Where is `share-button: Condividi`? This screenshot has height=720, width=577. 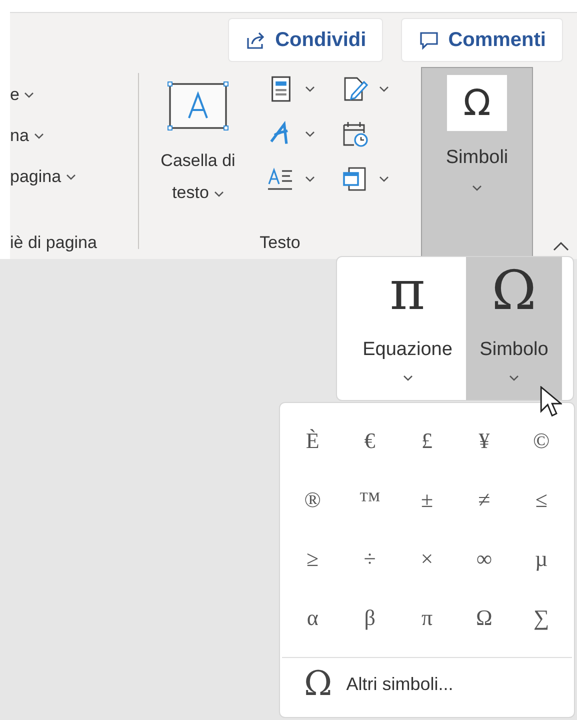
share-button: Condividi is located at coordinates (306, 40).